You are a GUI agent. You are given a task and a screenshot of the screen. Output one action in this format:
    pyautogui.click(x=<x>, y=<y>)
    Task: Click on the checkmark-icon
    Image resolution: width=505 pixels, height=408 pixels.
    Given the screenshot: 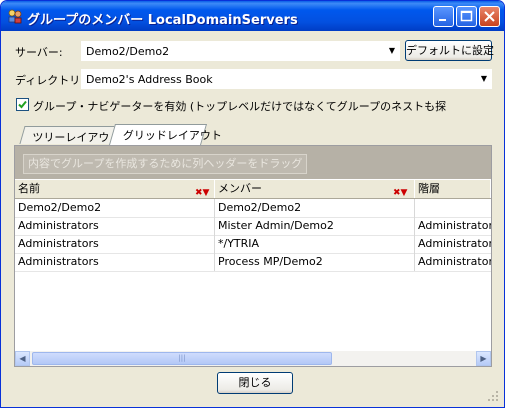 What is the action you would take?
    pyautogui.click(x=22, y=104)
    